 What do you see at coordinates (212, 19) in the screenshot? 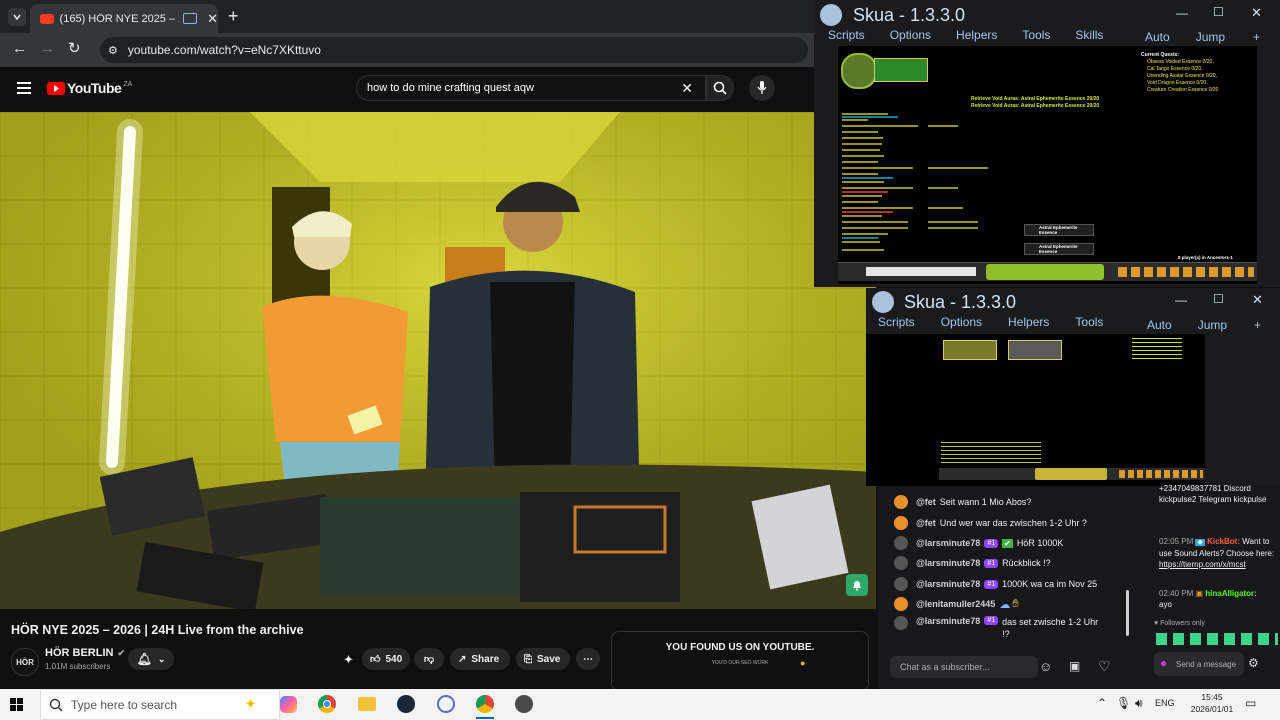
I see `close-tab-icon: ✕` at bounding box center [212, 19].